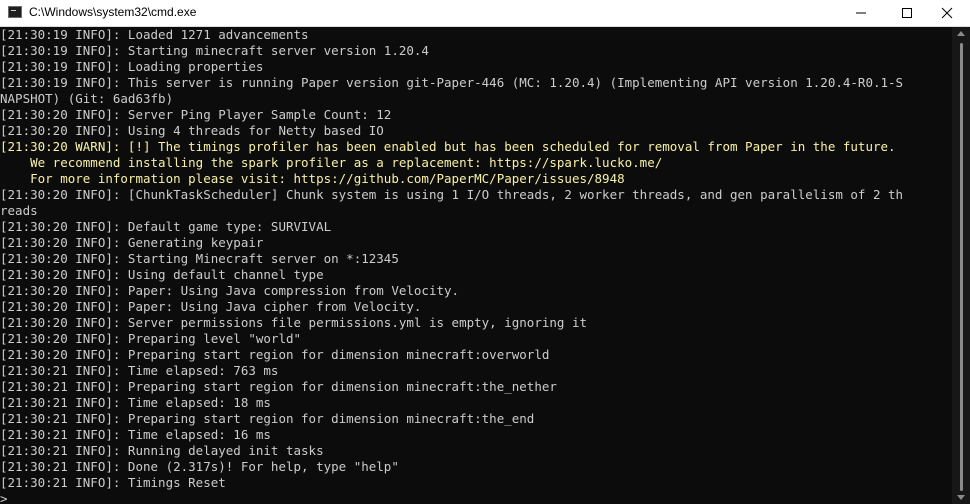 The height and width of the screenshot is (504, 970). I want to click on close-icon, so click(947, 13).